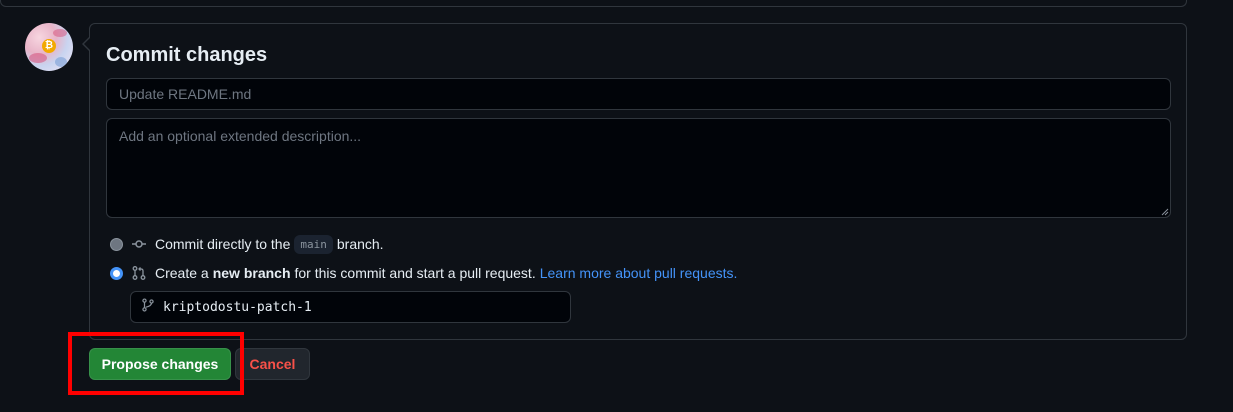 Image resolution: width=1233 pixels, height=412 pixels. Describe the element at coordinates (160, 364) in the screenshot. I see `propose-changes-button: Propose changes` at that location.